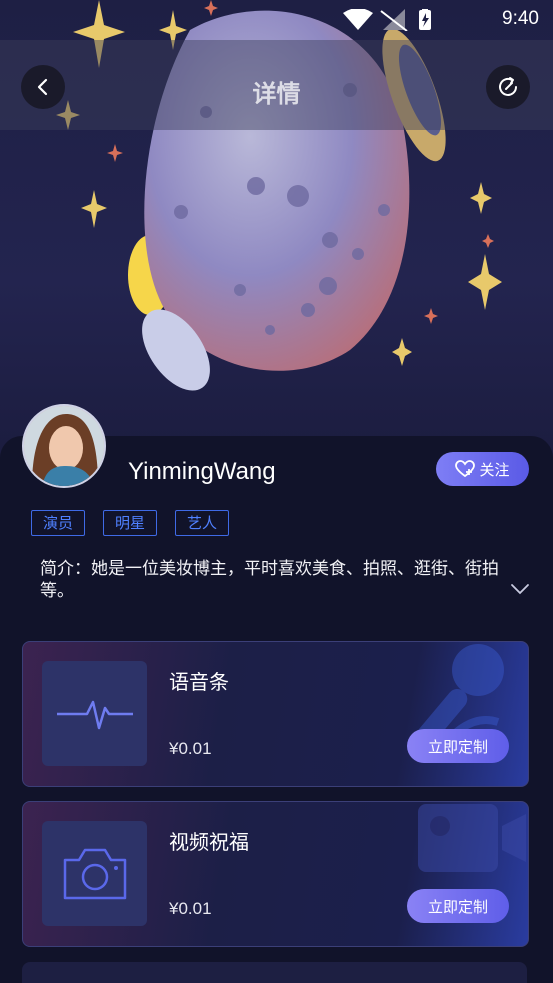 The height and width of the screenshot is (983, 553). I want to click on share-icon, so click(508, 86).